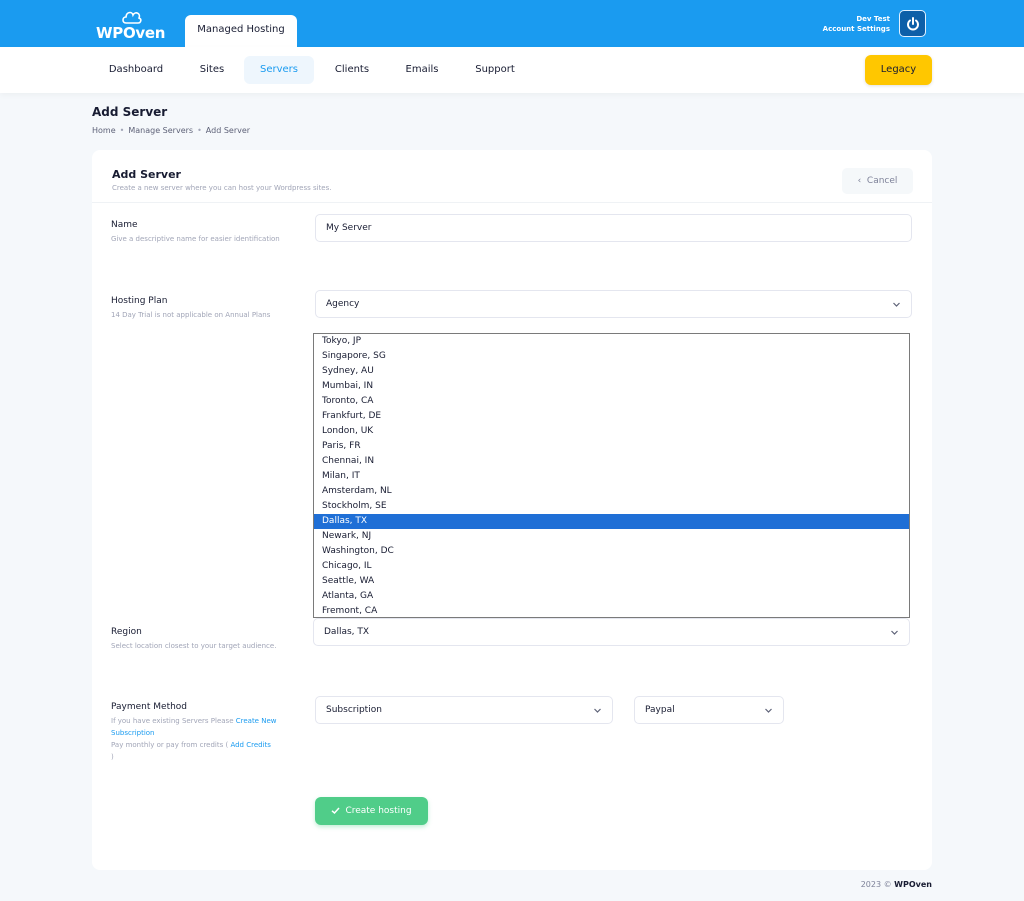  Describe the element at coordinates (352, 70) in the screenshot. I see `nav-clients: Clients` at that location.